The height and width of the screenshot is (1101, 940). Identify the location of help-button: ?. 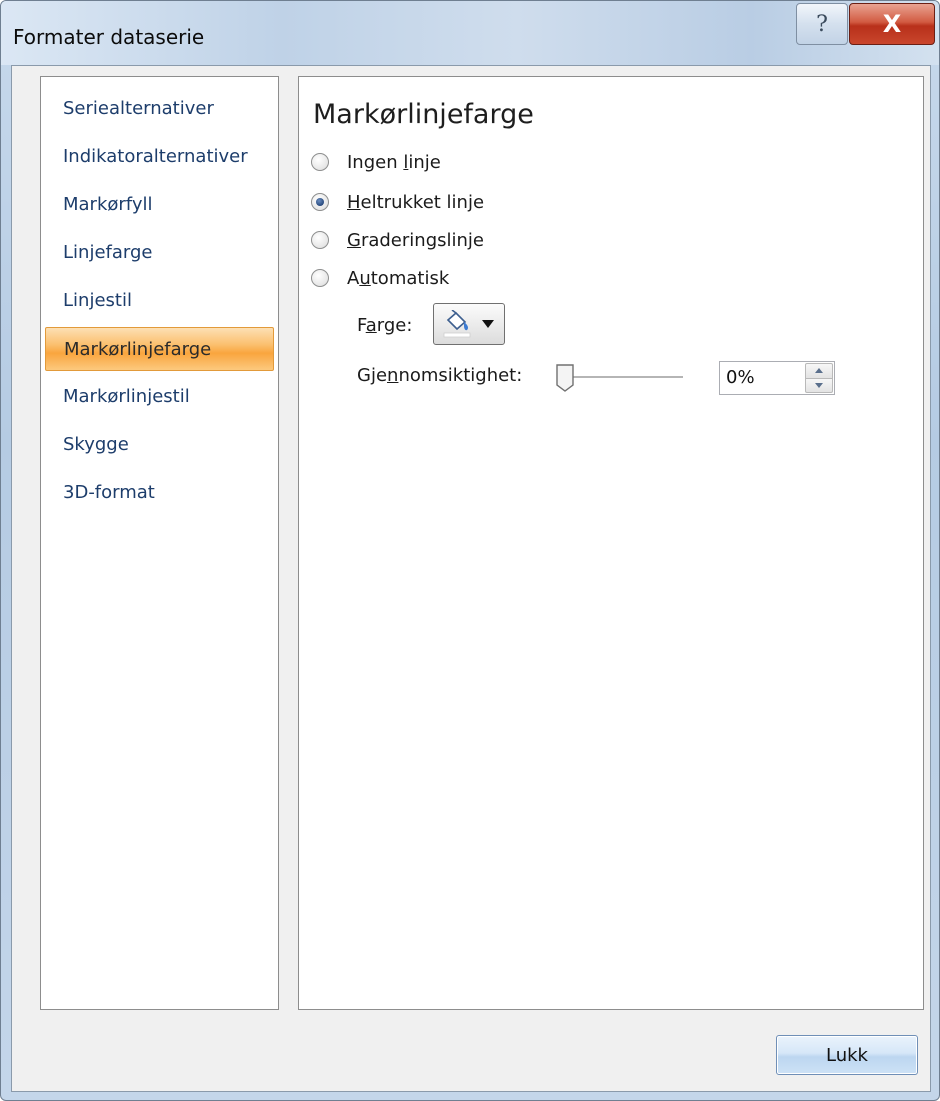
(822, 24).